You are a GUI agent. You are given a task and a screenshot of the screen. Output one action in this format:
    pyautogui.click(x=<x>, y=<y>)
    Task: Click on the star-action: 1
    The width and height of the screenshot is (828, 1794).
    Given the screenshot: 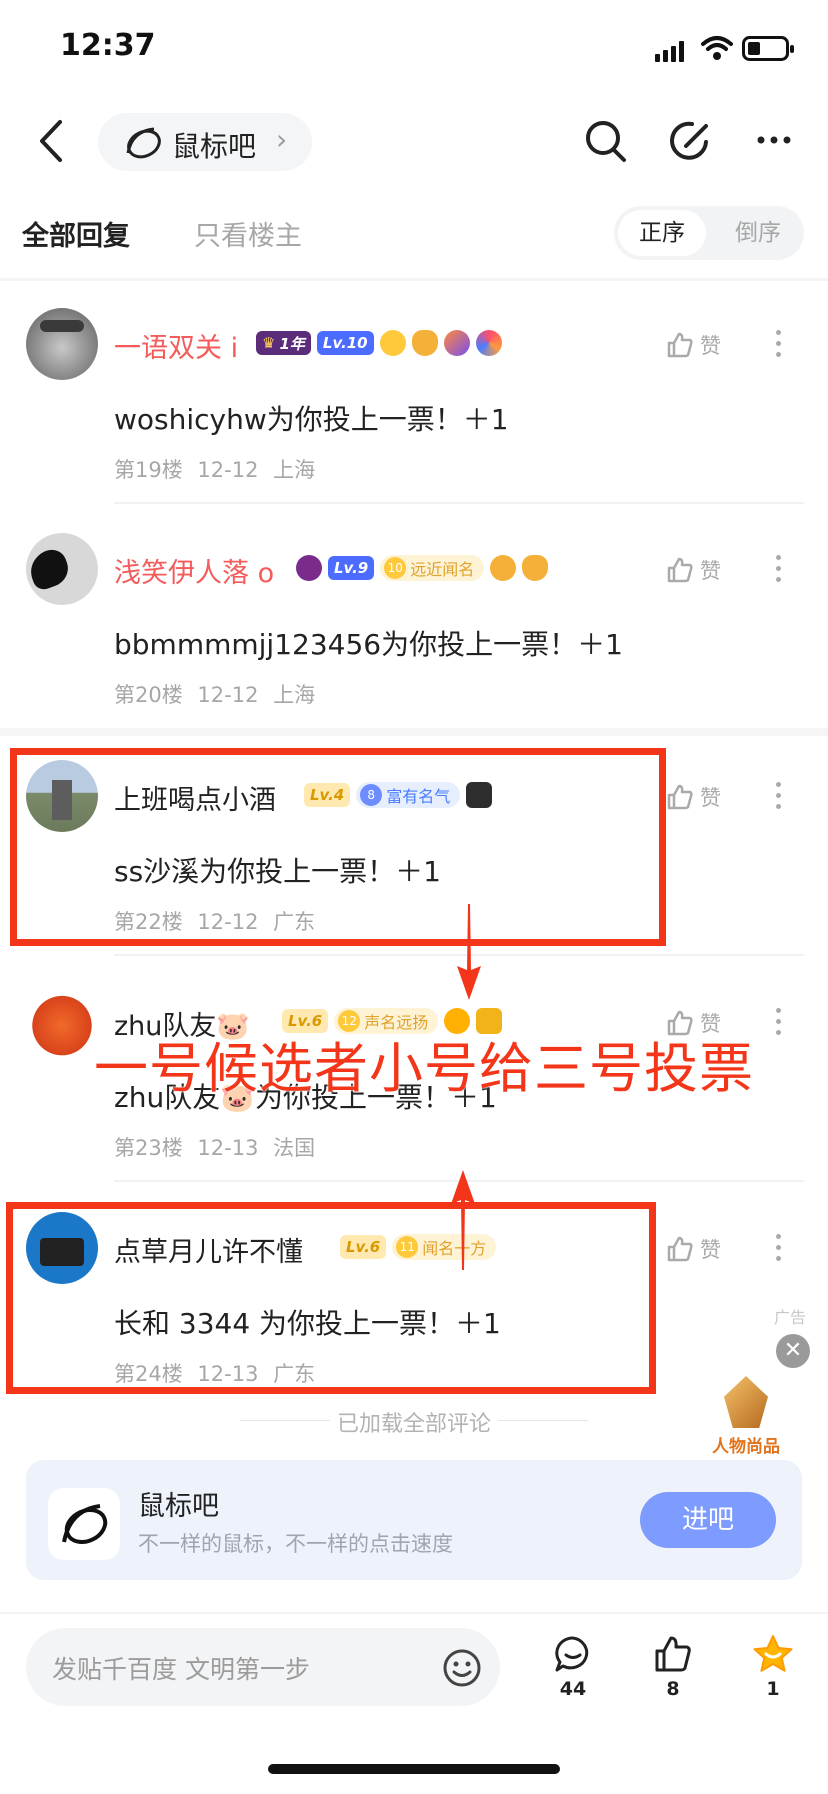 What is the action you would take?
    pyautogui.click(x=773, y=1667)
    